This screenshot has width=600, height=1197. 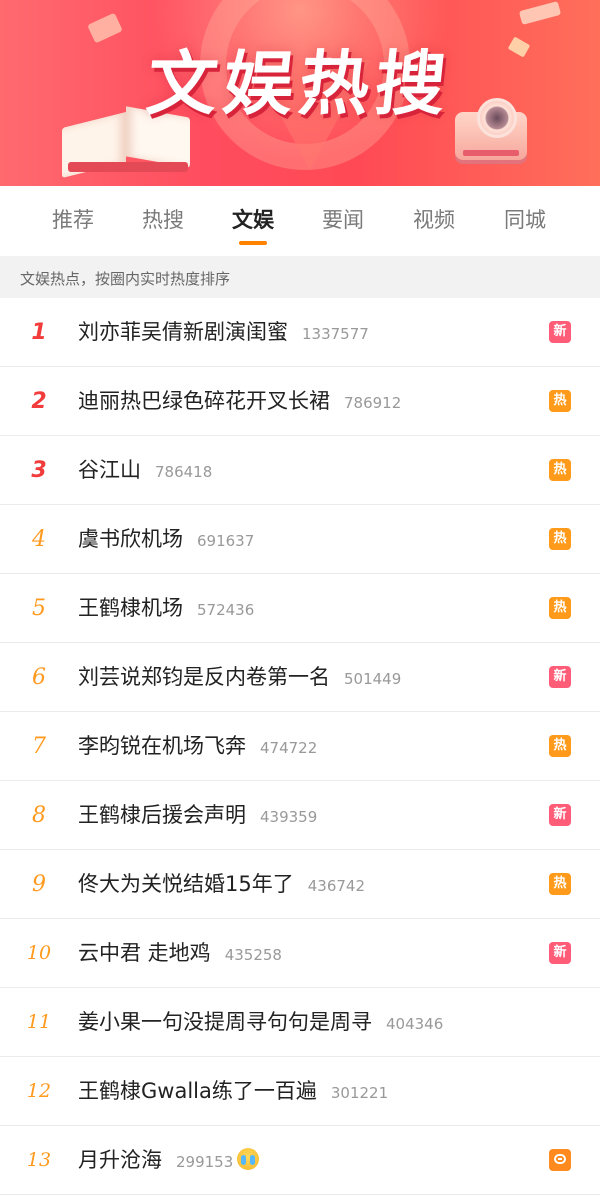 I want to click on heat-value: 436742, so click(x=336, y=886).